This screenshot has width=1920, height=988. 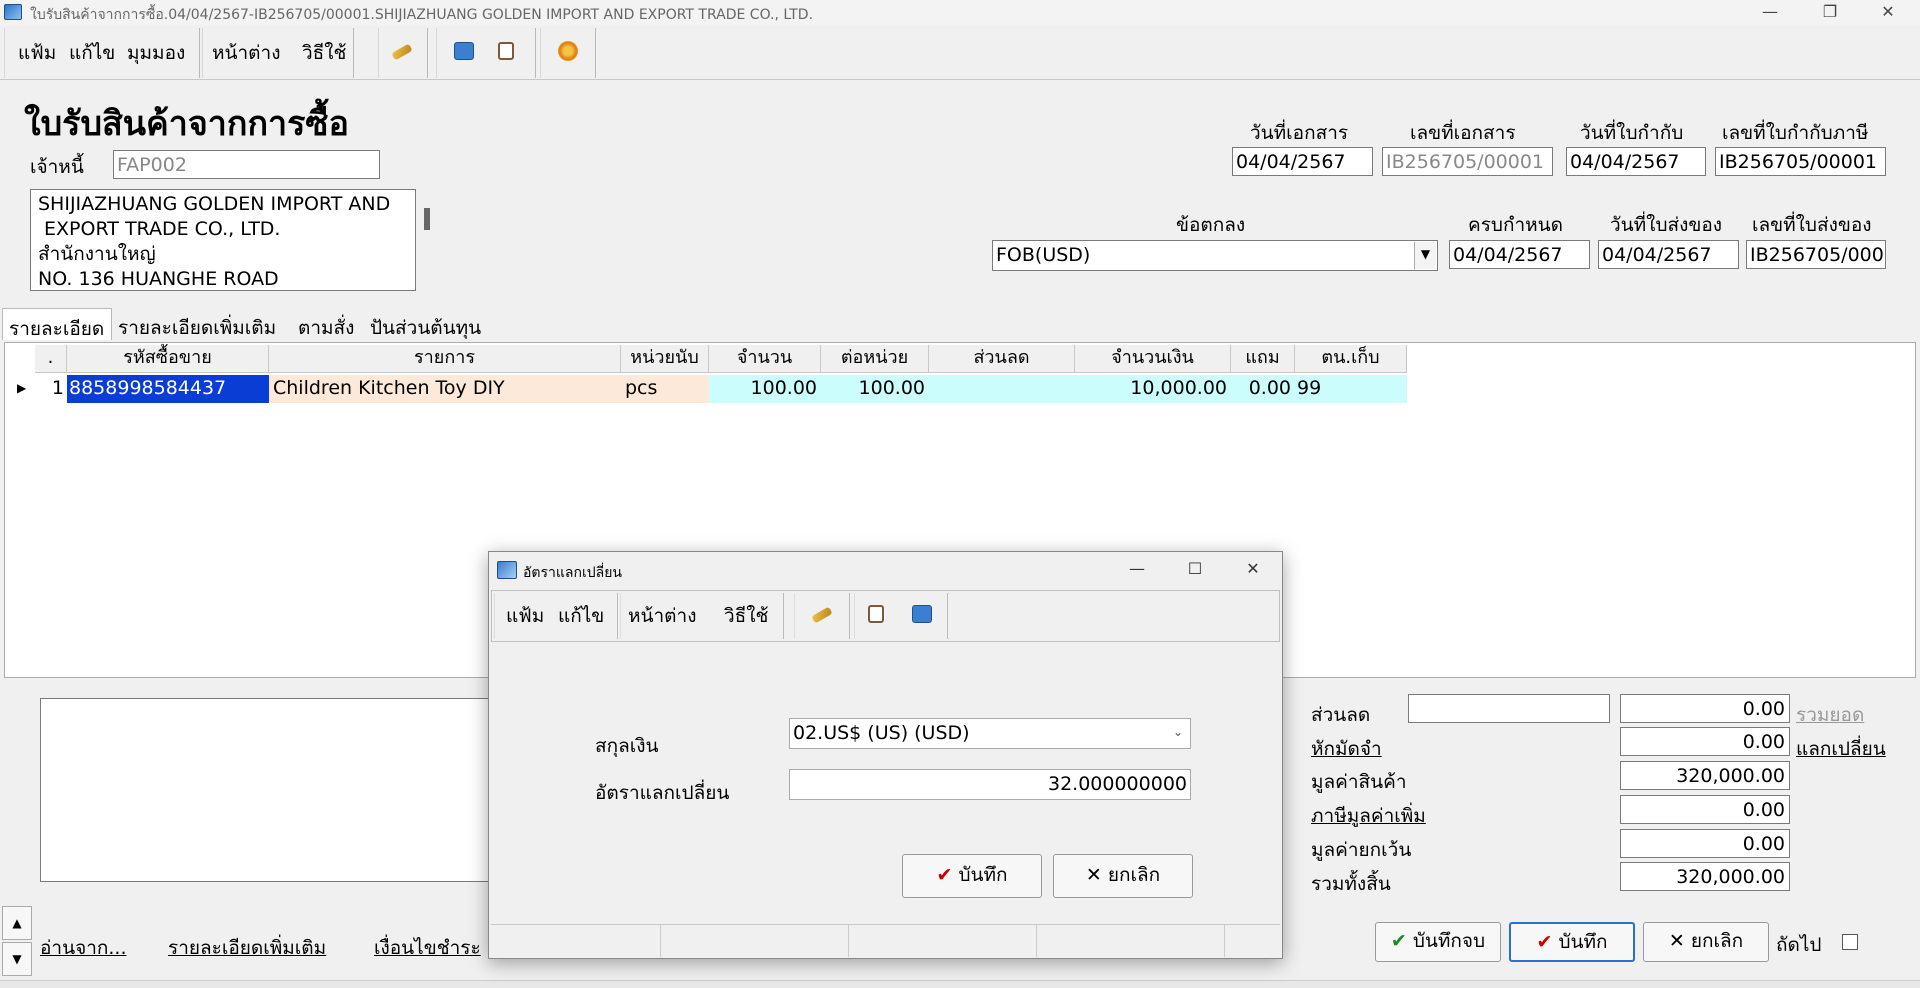 I want to click on close-button: ✕, so click(x=1888, y=13).